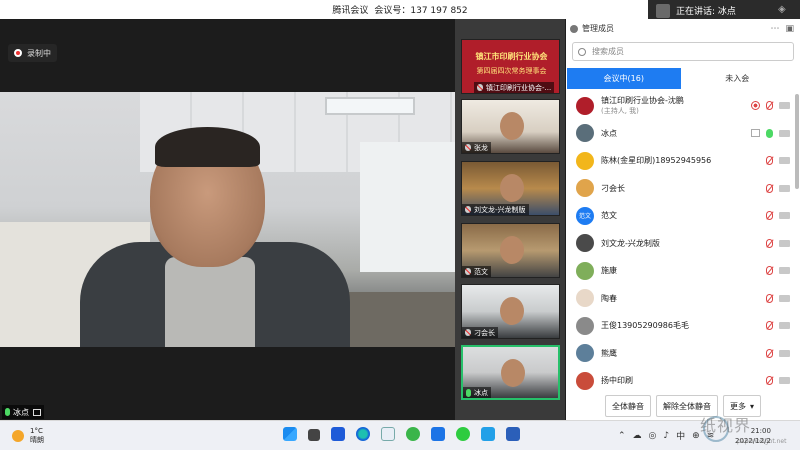  Describe the element at coordinates (653, 436) in the screenshot. I see `sync-icon: ◎` at that location.